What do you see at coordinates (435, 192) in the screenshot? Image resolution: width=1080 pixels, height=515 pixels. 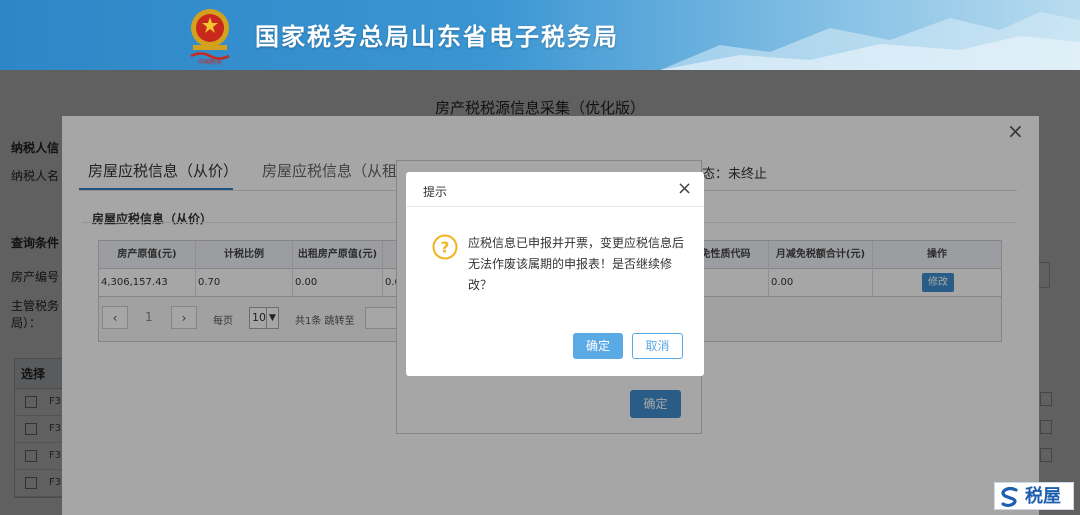 I see `prompt-title: 提示` at bounding box center [435, 192].